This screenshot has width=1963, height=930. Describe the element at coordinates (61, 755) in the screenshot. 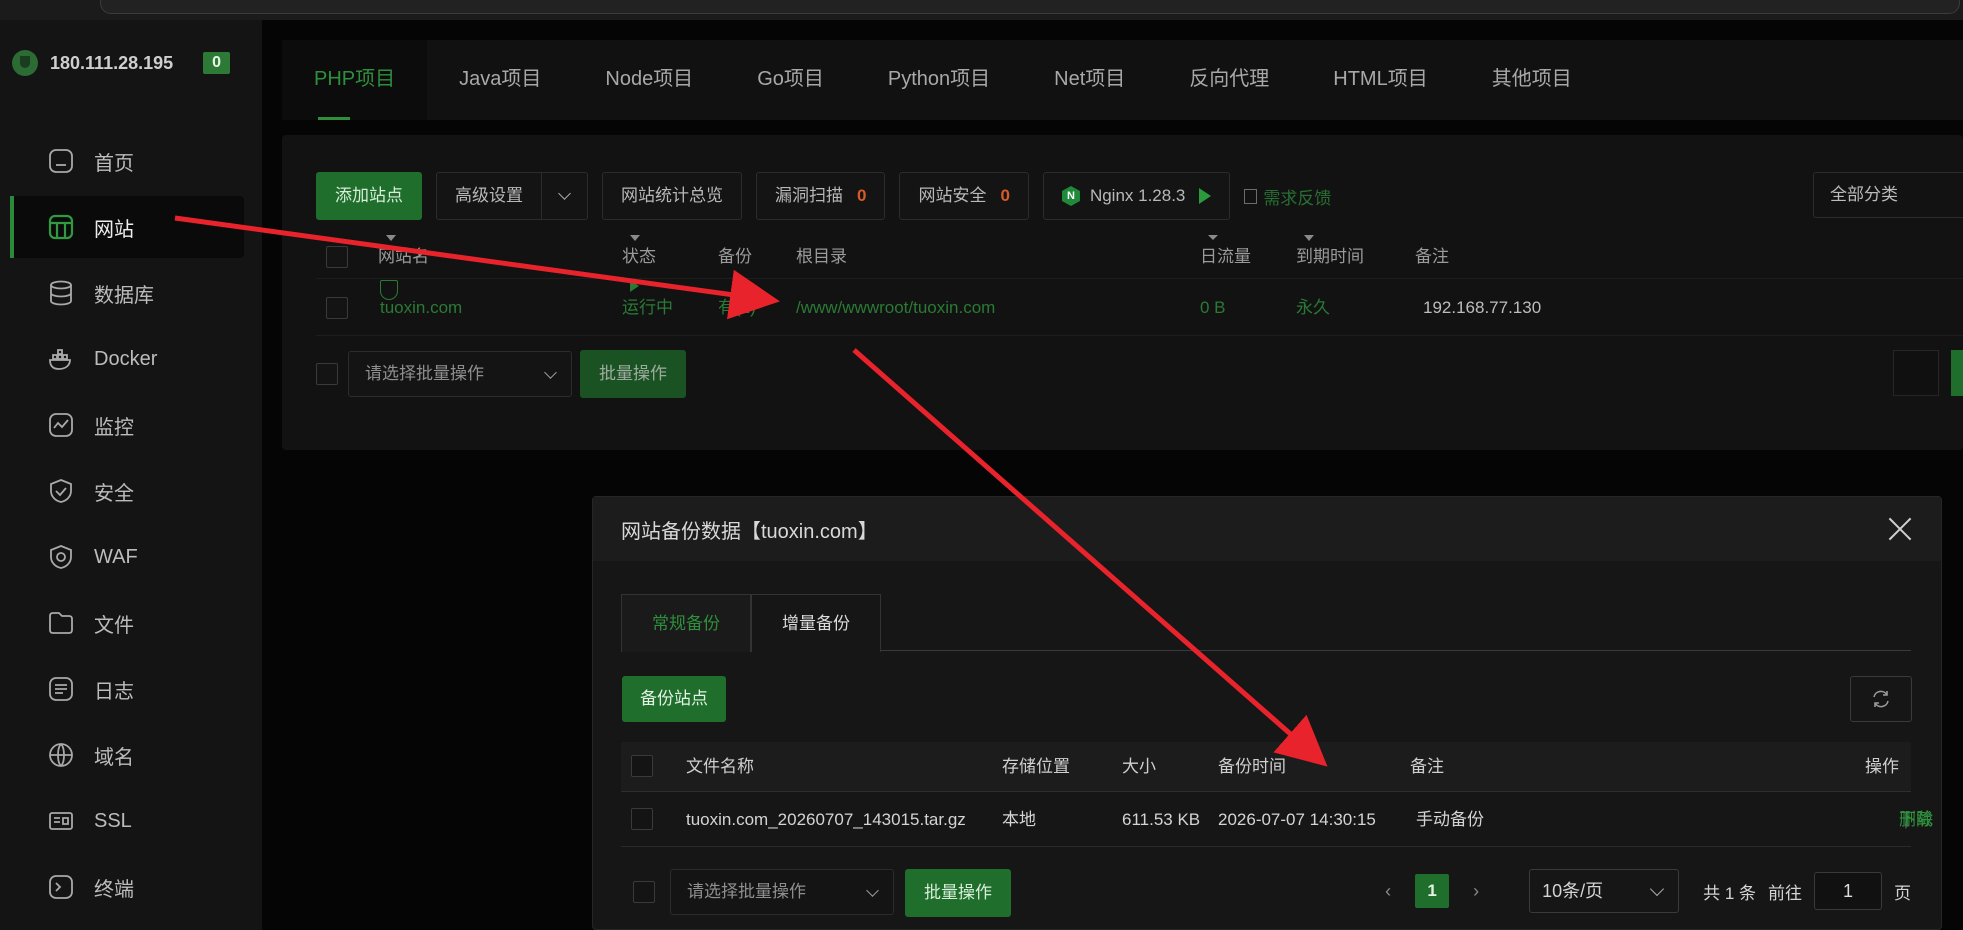

I see `globe-icon` at that location.